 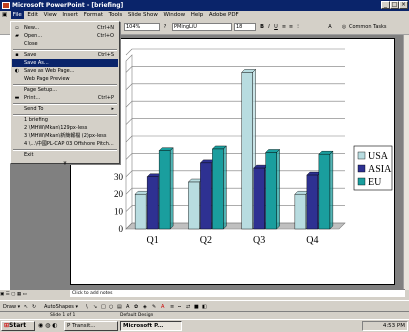 I want to click on select-arrow-icon: ↖, so click(x=26, y=307).